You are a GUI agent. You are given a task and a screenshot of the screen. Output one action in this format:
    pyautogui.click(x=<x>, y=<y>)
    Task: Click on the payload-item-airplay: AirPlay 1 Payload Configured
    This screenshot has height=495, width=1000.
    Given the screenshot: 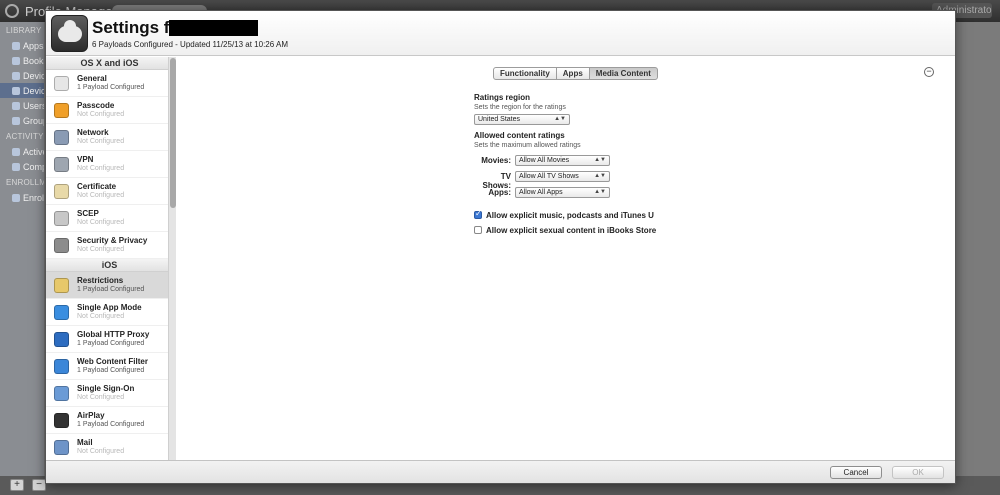 What is the action you would take?
    pyautogui.click(x=109, y=420)
    